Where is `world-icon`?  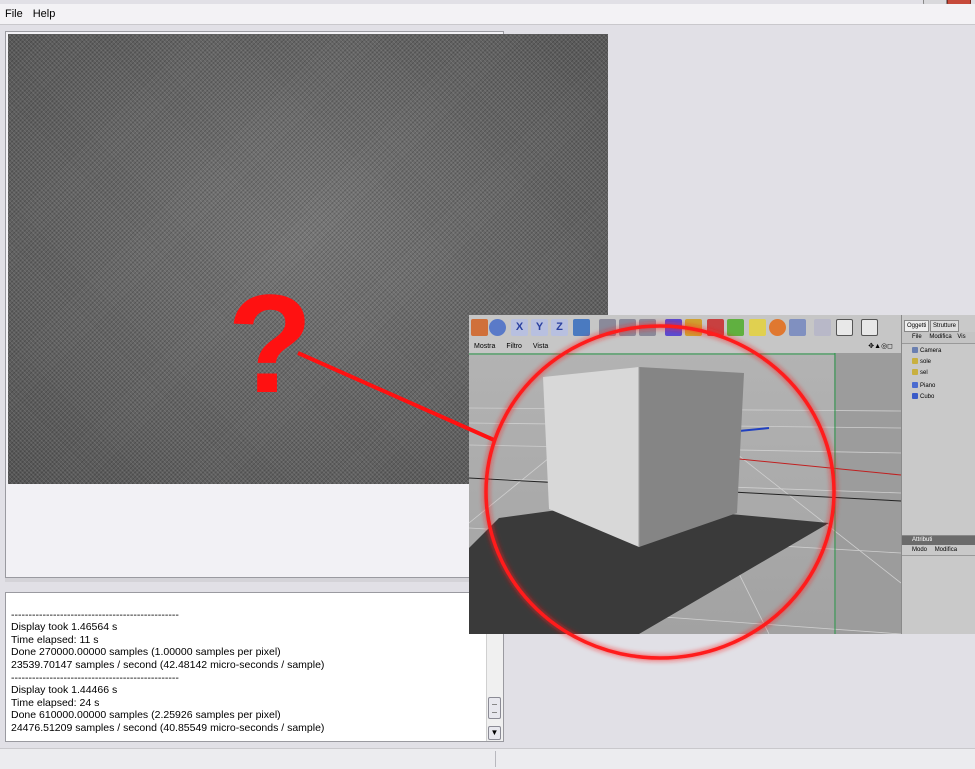 world-icon is located at coordinates (581, 327).